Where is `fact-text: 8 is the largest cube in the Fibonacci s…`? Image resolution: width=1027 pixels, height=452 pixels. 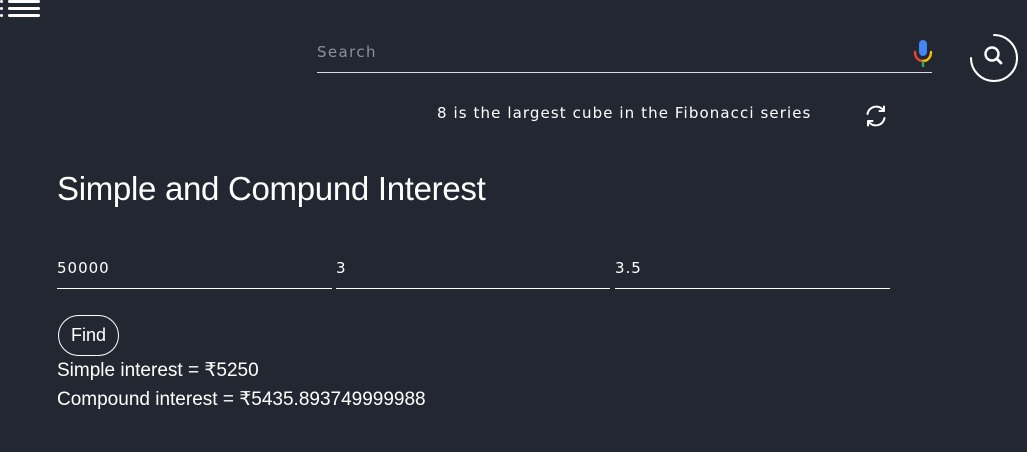 fact-text: 8 is the largest cube in the Fibonacci s… is located at coordinates (624, 113).